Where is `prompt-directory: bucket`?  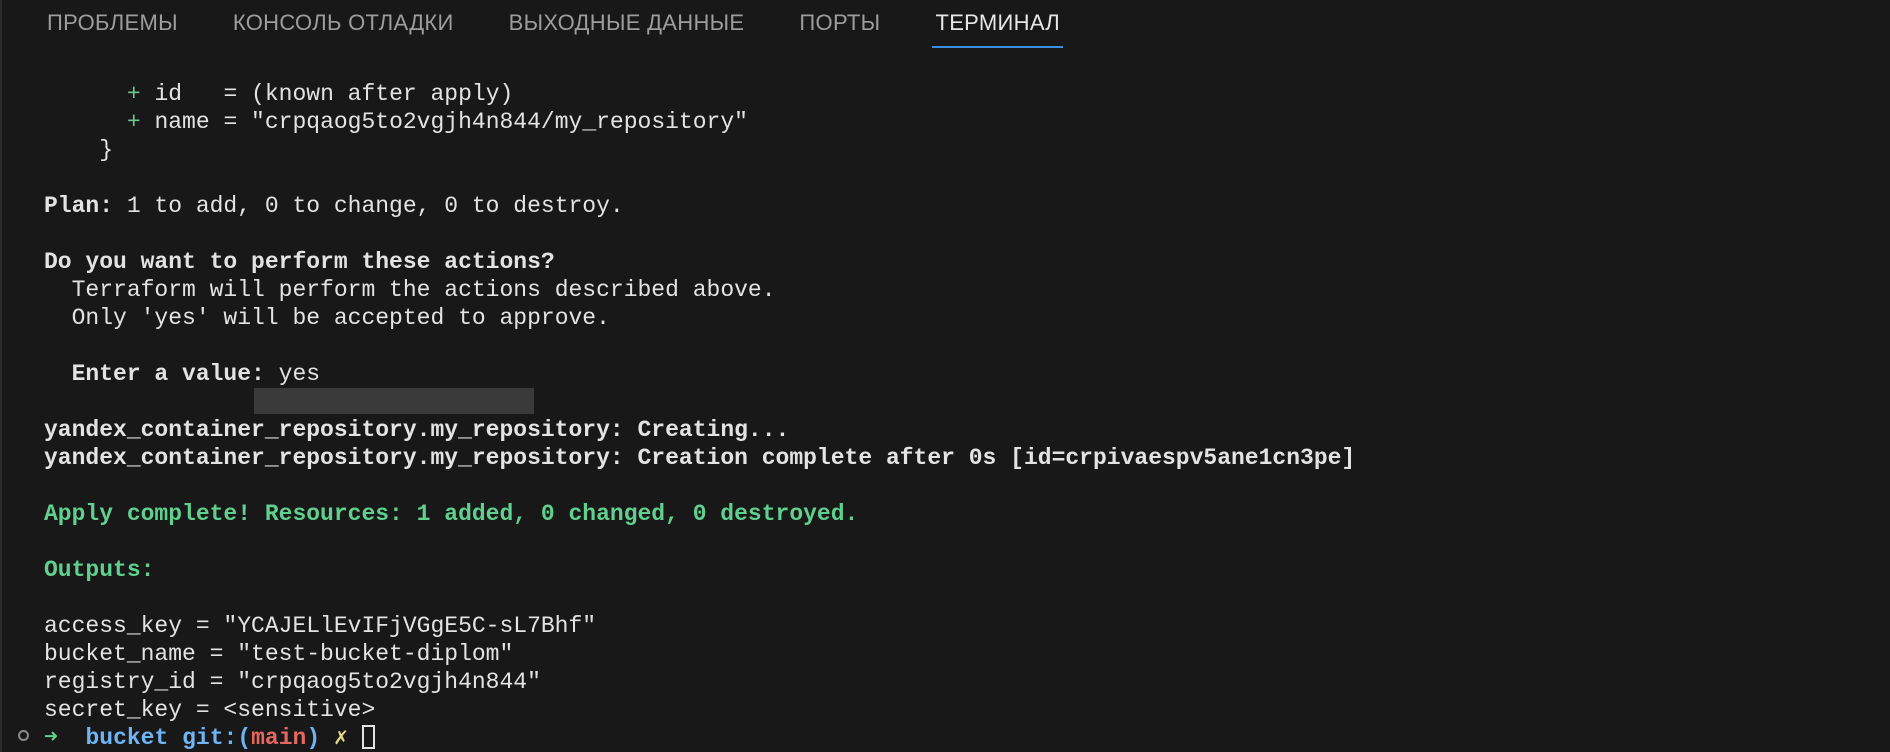
prompt-directory: bucket is located at coordinates (127, 738).